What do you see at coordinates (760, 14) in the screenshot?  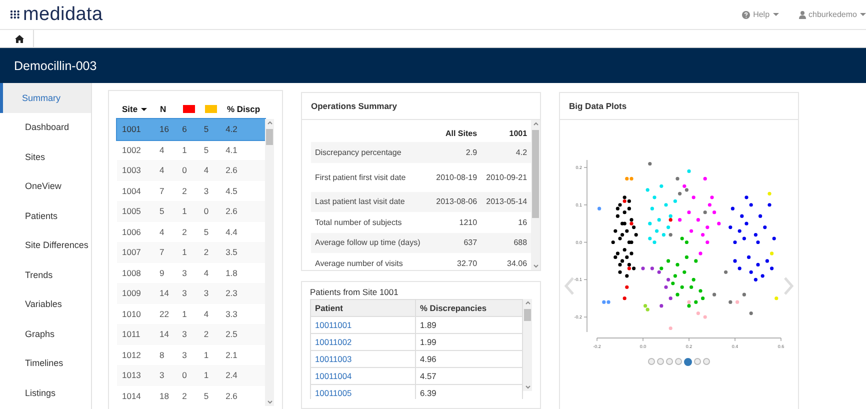 I see `help-menu: Help` at bounding box center [760, 14].